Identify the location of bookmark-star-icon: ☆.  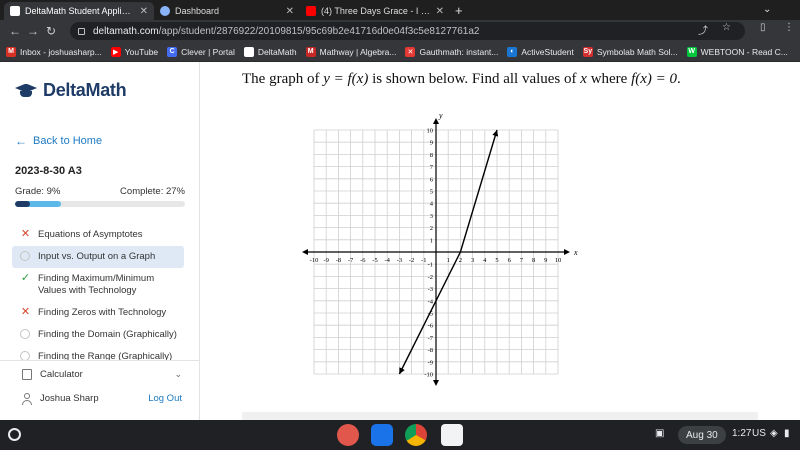
(726, 27).